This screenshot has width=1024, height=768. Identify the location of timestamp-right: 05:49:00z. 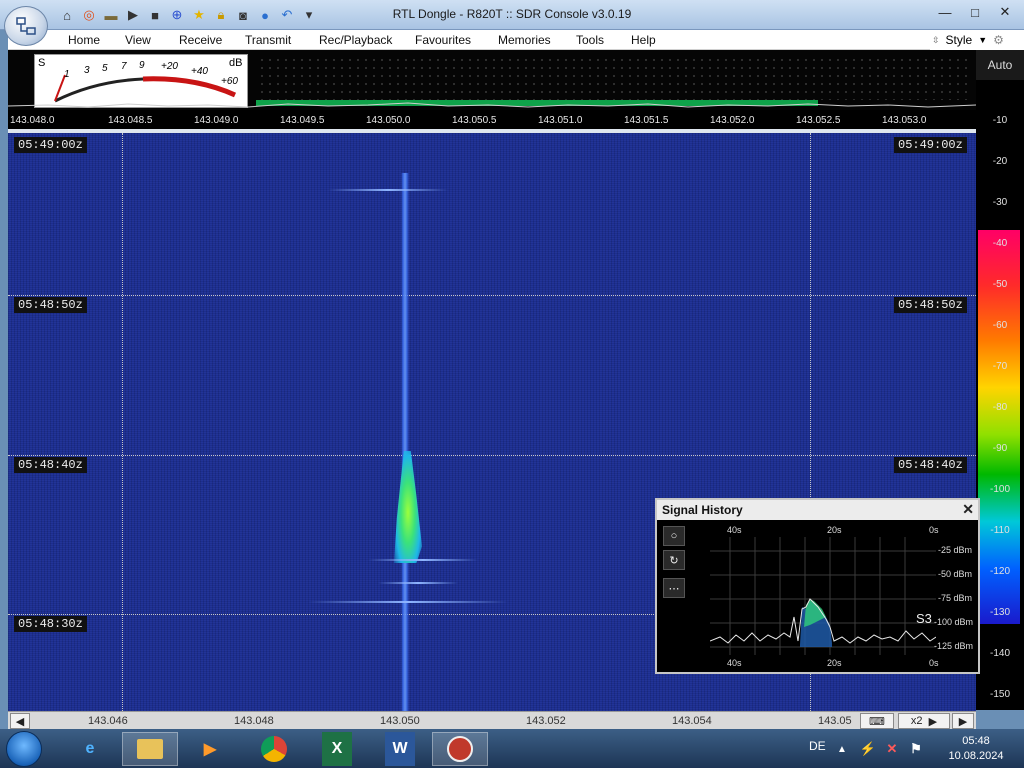
(930, 145).